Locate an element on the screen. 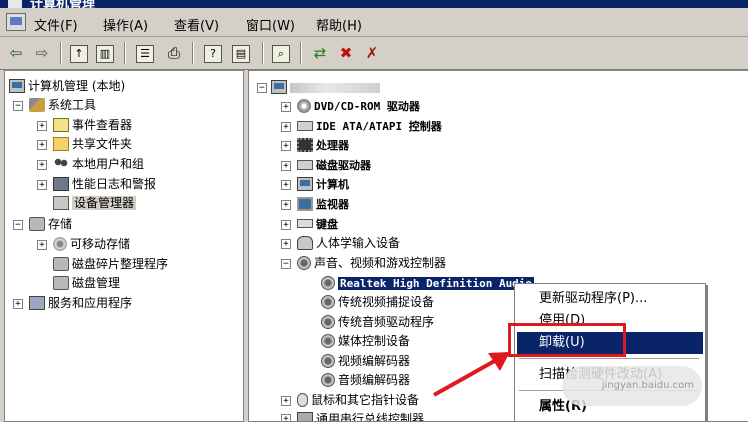 This screenshot has height=422, width=748. users-icon is located at coordinates (61, 164).